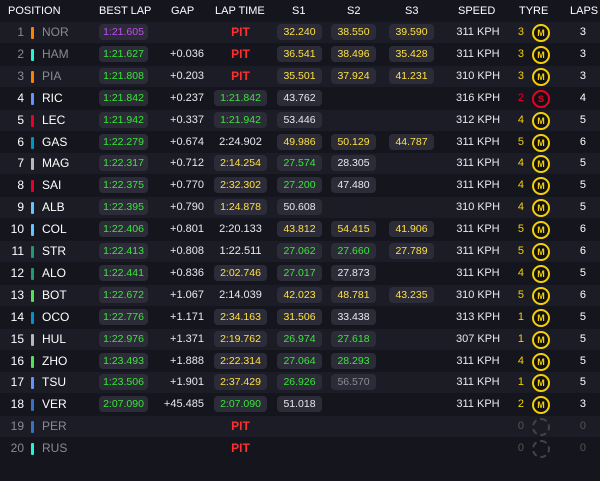 This screenshot has height=481, width=600. Describe the element at coordinates (55, 32) in the screenshot. I see `driver-code: NOR` at that location.